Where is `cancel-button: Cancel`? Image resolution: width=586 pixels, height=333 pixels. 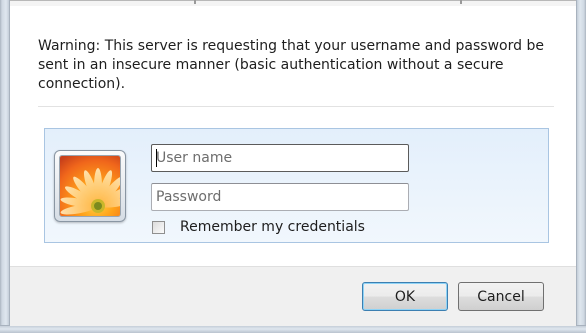
cancel-button: Cancel is located at coordinates (501, 296).